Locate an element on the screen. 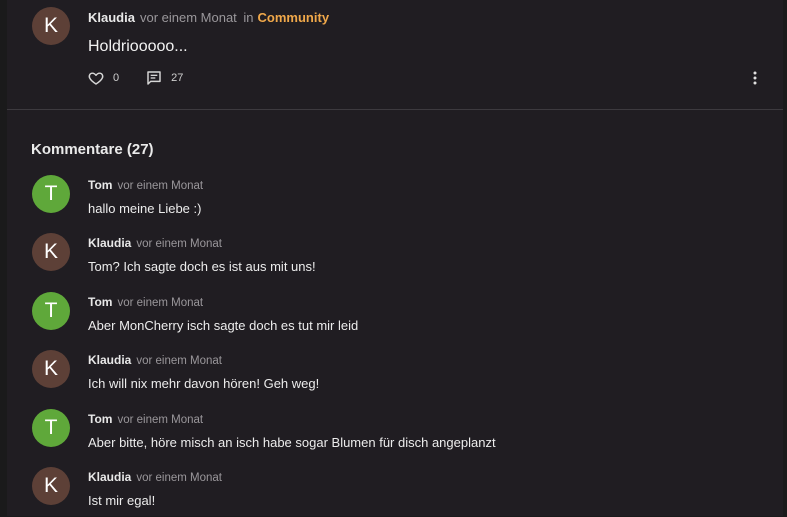 The image size is (787, 517). like-button: 0 is located at coordinates (103, 78).